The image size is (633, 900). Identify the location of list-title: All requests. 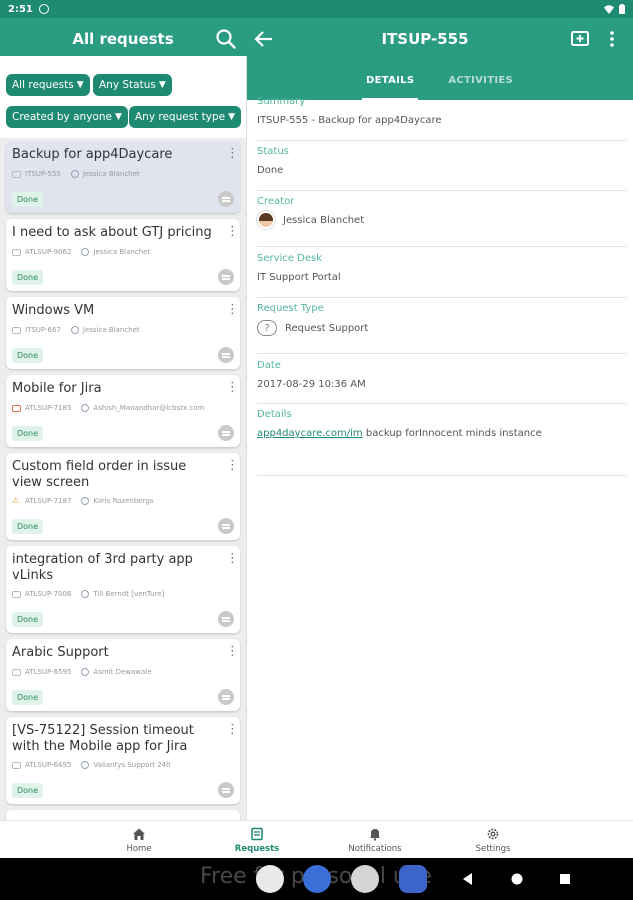
(123, 39).